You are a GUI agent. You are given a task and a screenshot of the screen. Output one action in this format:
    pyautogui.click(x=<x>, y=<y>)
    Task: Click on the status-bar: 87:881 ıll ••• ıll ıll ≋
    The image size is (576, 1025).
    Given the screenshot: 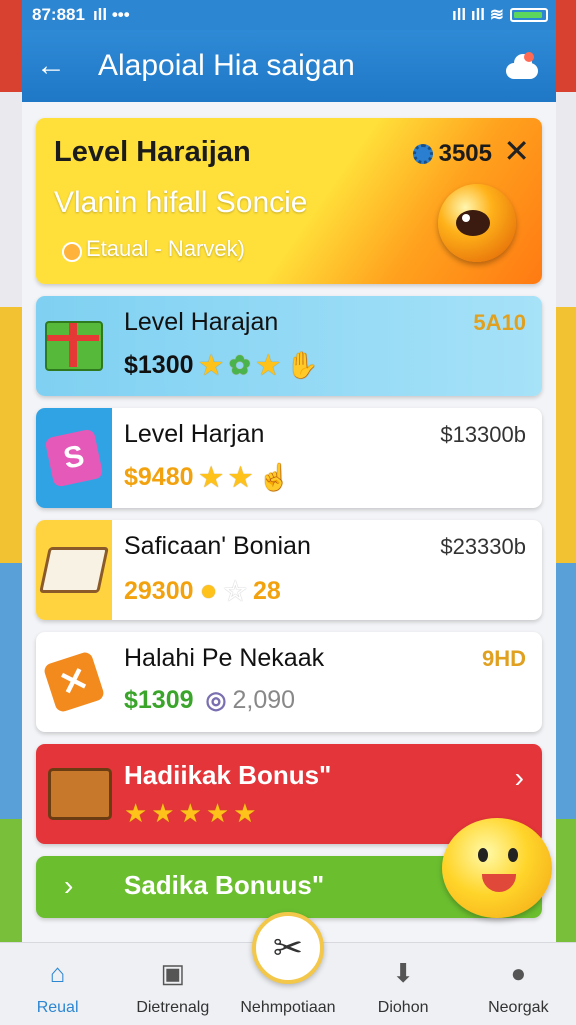 What is the action you would take?
    pyautogui.click(x=289, y=15)
    